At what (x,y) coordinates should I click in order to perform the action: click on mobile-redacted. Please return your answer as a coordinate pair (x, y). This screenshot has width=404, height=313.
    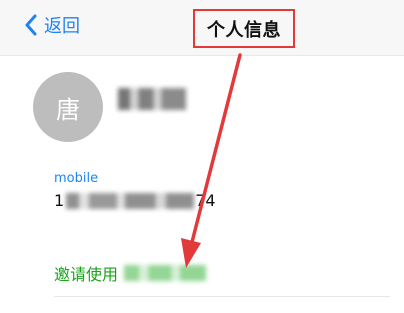
    Looking at the image, I should click on (130, 200).